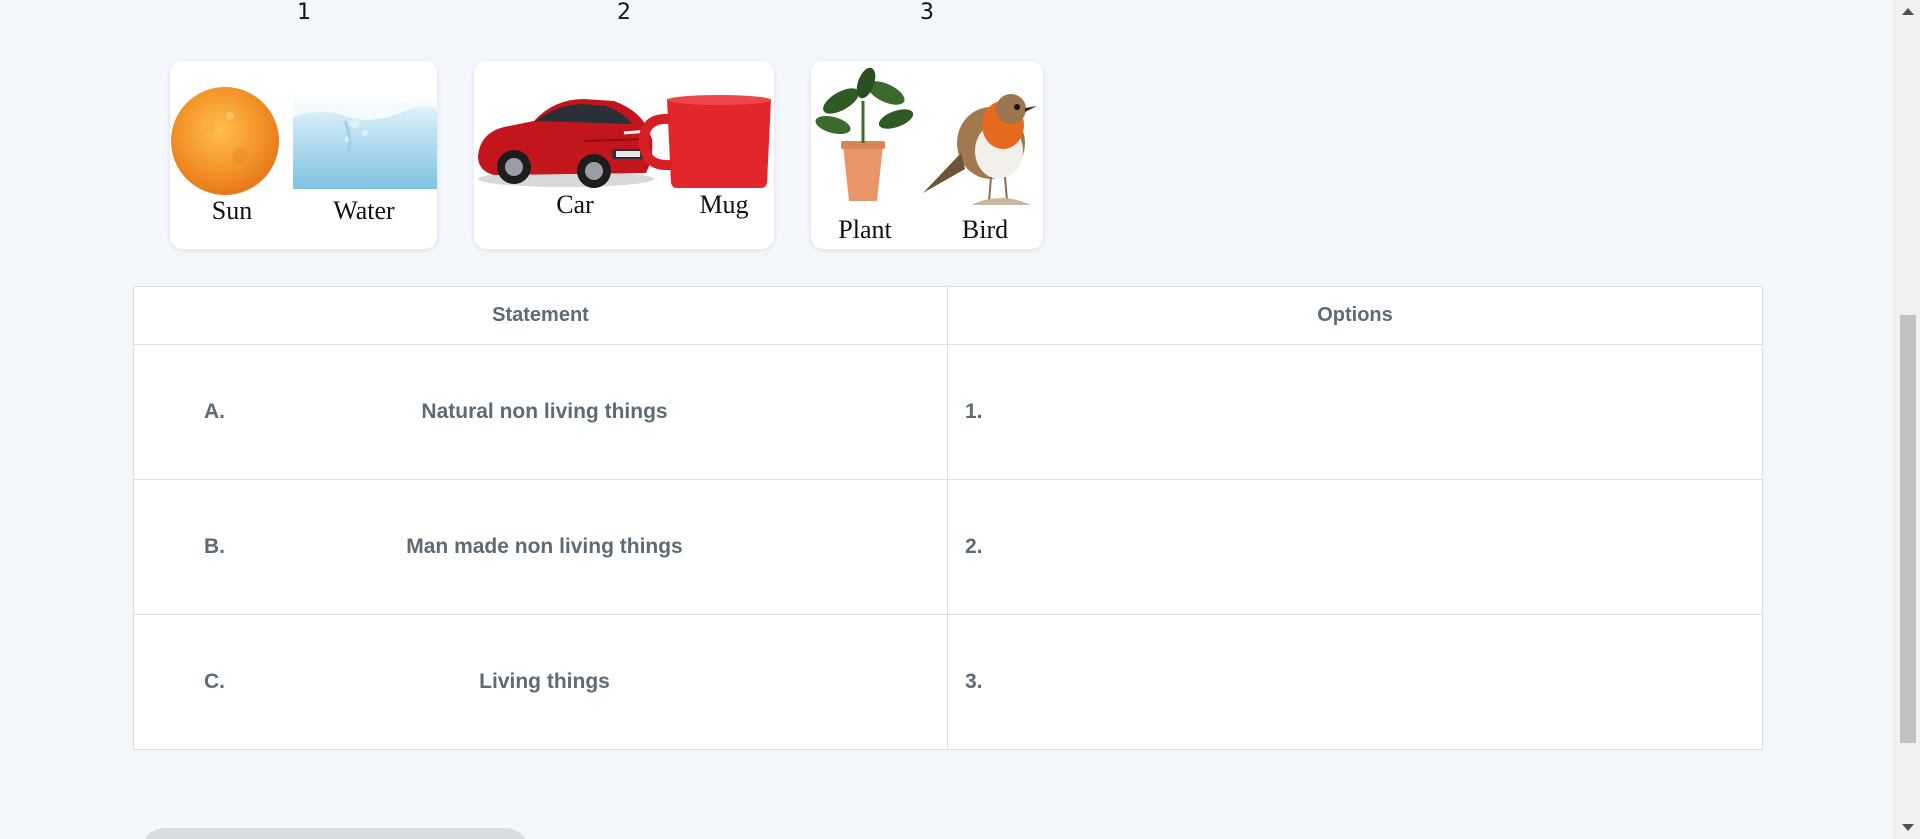  I want to click on scrollbar-thumb, so click(1908, 529).